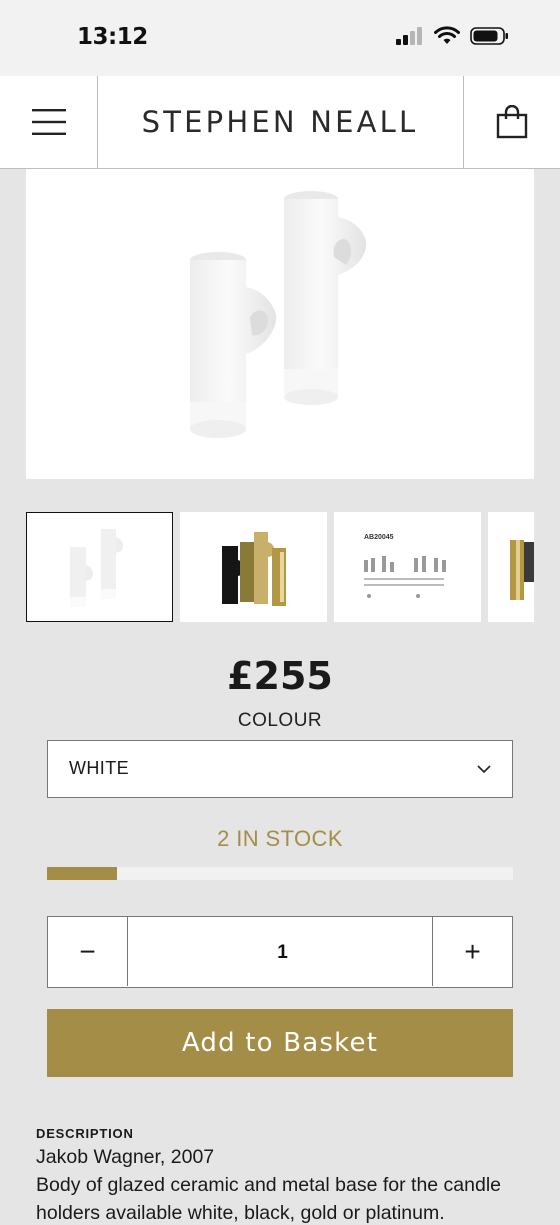 The width and height of the screenshot is (560, 1225). I want to click on vase-gold-thumb, so click(522, 570).